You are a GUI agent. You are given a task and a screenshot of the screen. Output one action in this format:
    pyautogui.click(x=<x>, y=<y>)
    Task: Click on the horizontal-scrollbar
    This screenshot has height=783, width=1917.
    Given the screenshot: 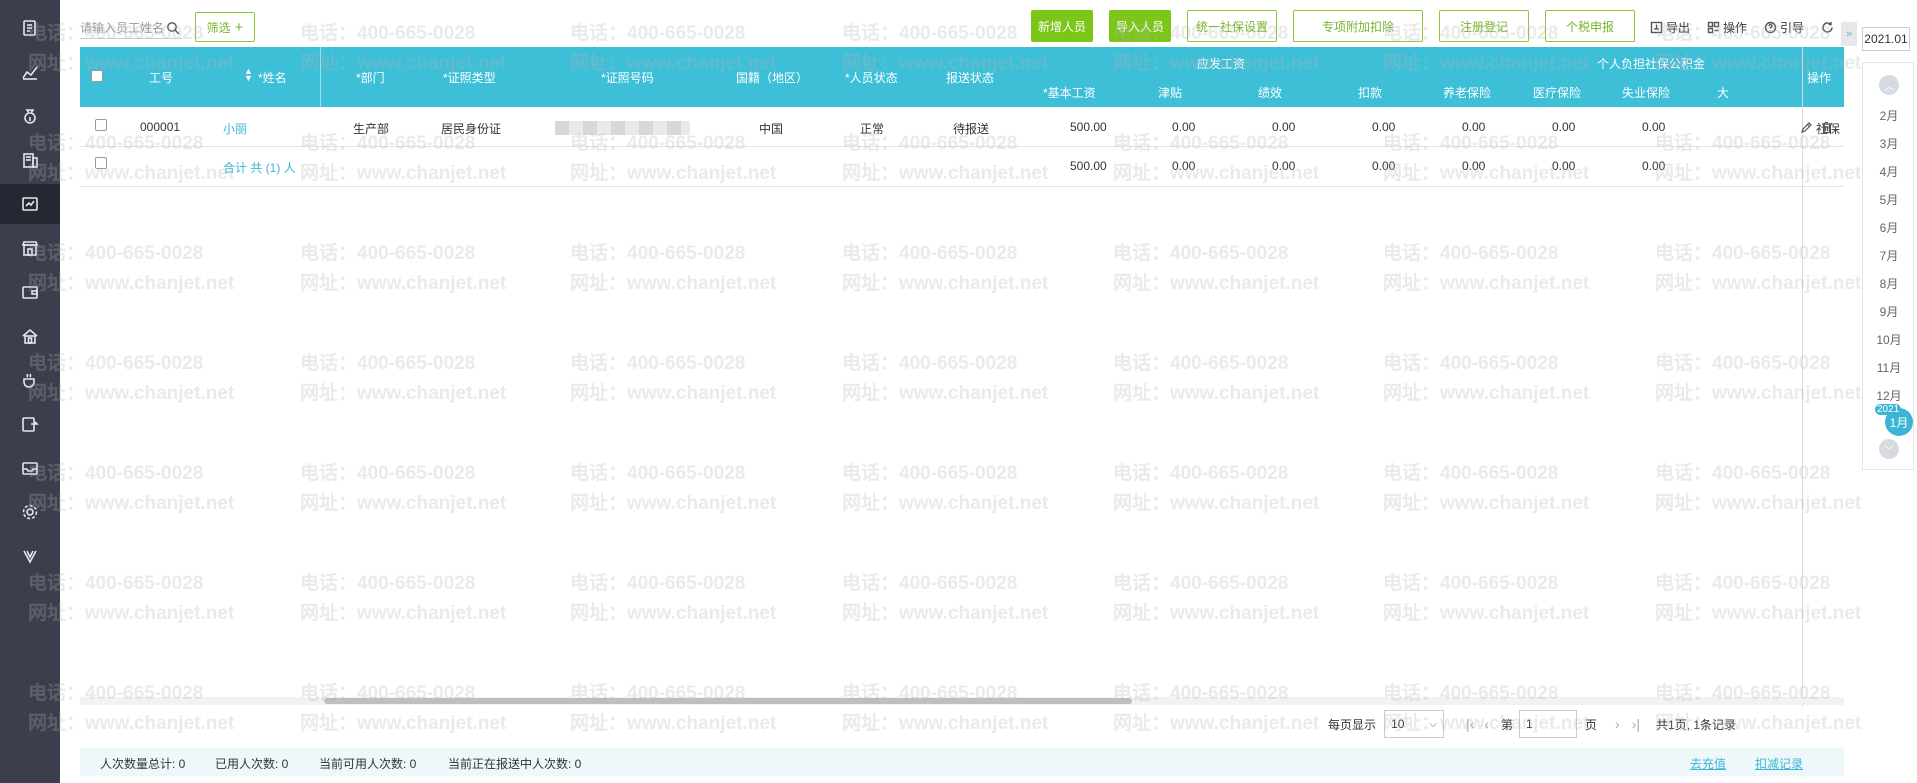 What is the action you would take?
    pyautogui.click(x=962, y=701)
    